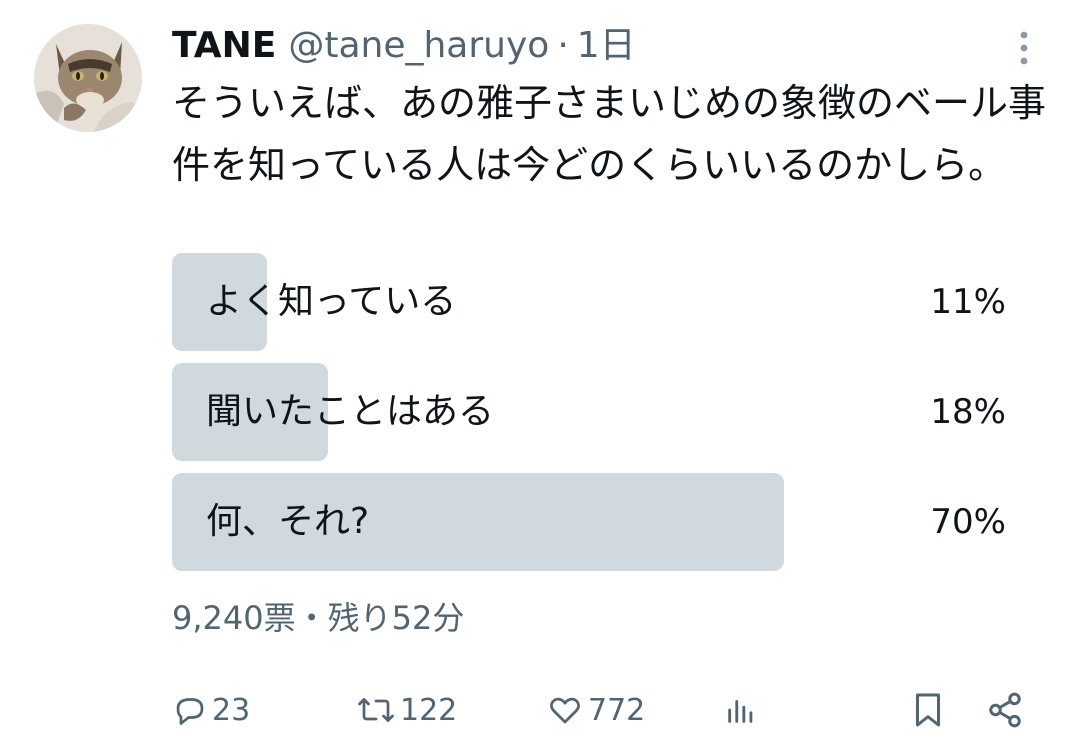 This screenshot has width=1080, height=746. What do you see at coordinates (589, 302) in the screenshot?
I see `poll-option-1: よく知っている 11%` at bounding box center [589, 302].